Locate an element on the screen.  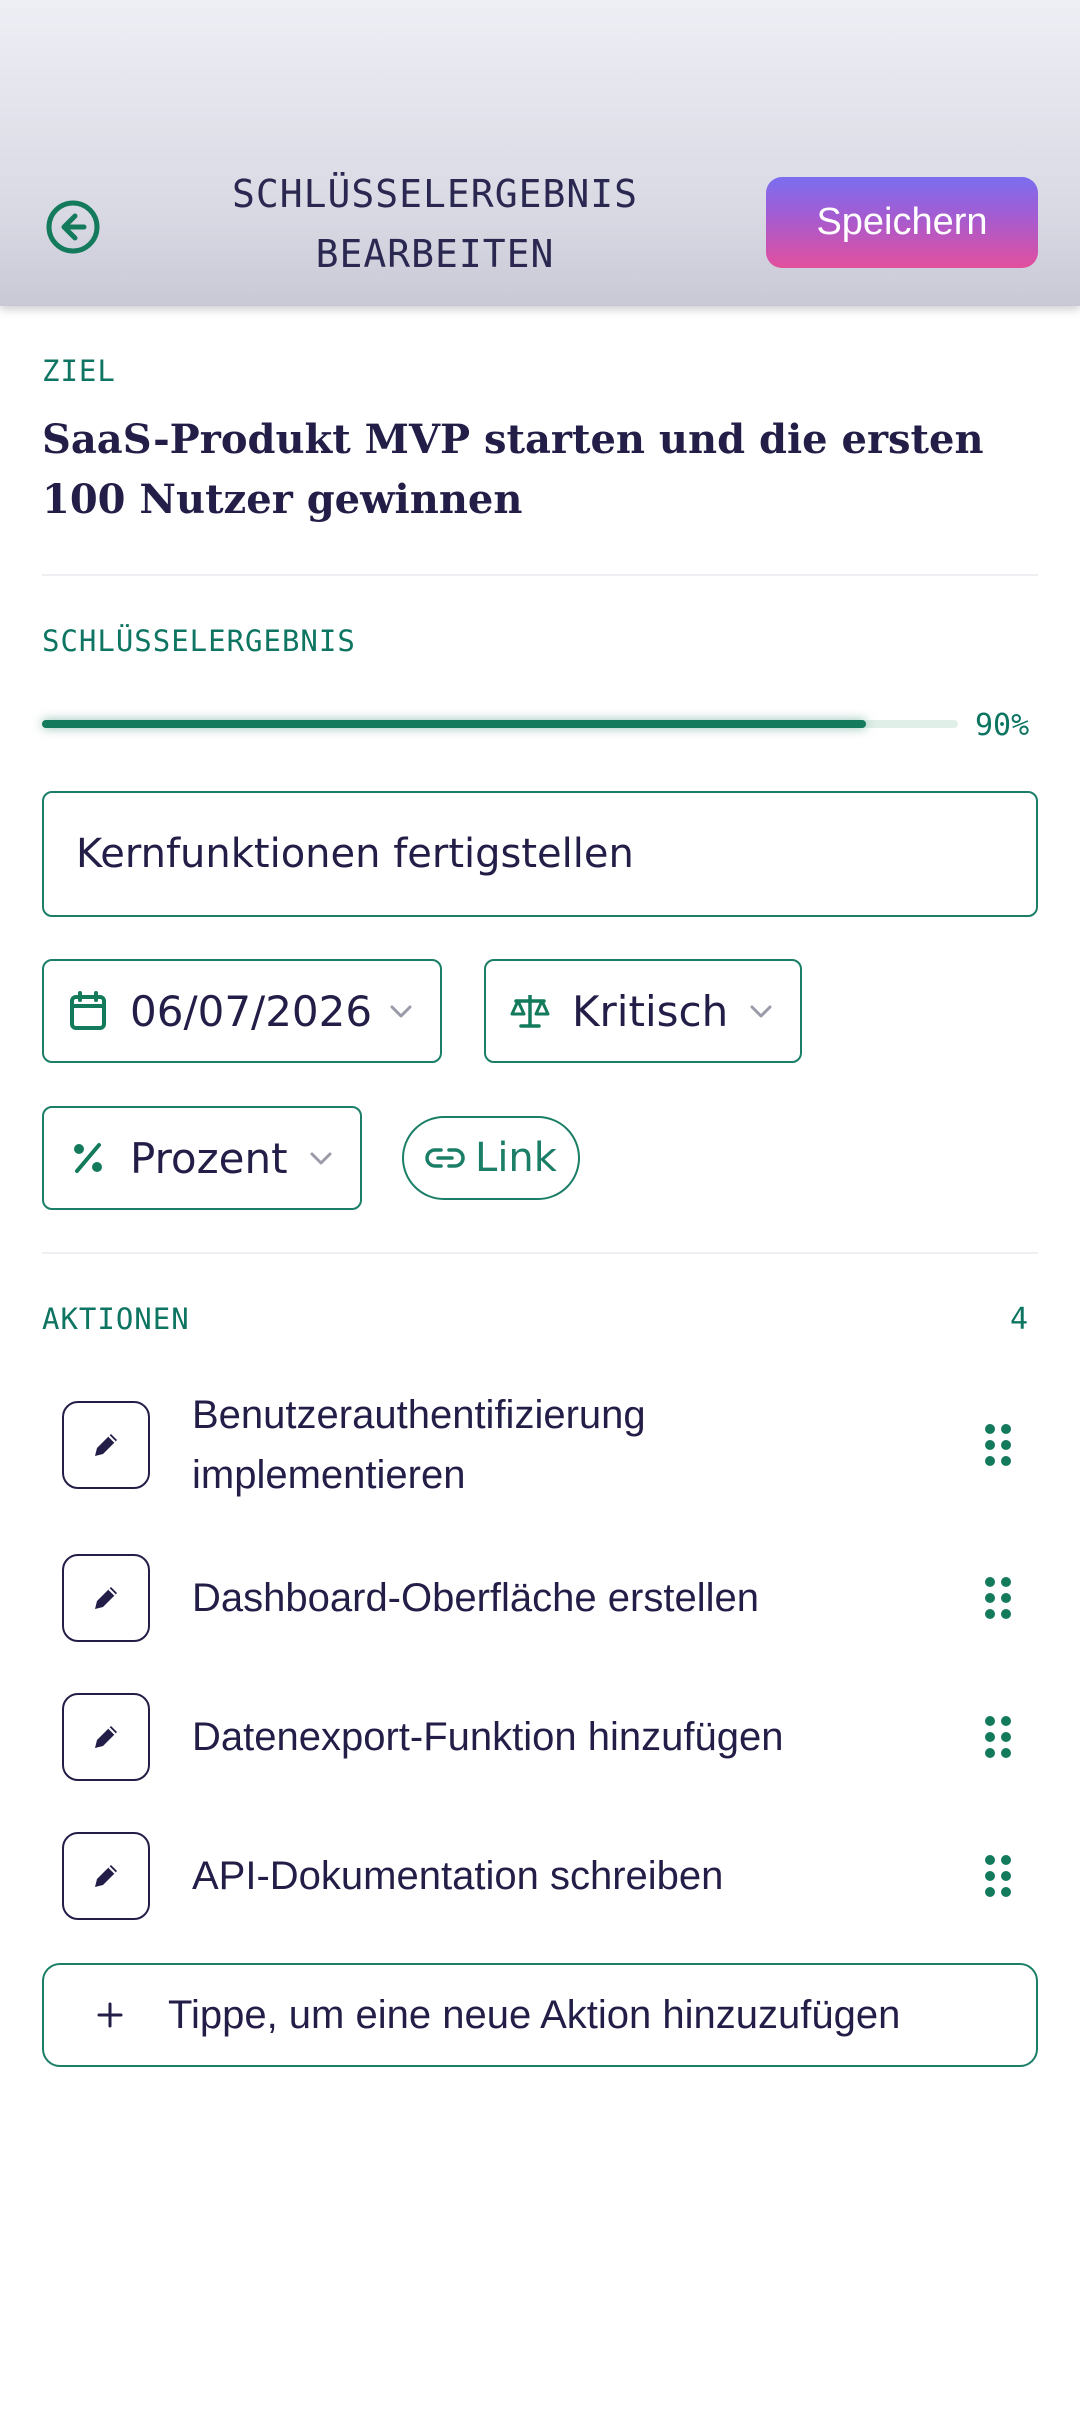
link-button: Link is located at coordinates (491, 1158).